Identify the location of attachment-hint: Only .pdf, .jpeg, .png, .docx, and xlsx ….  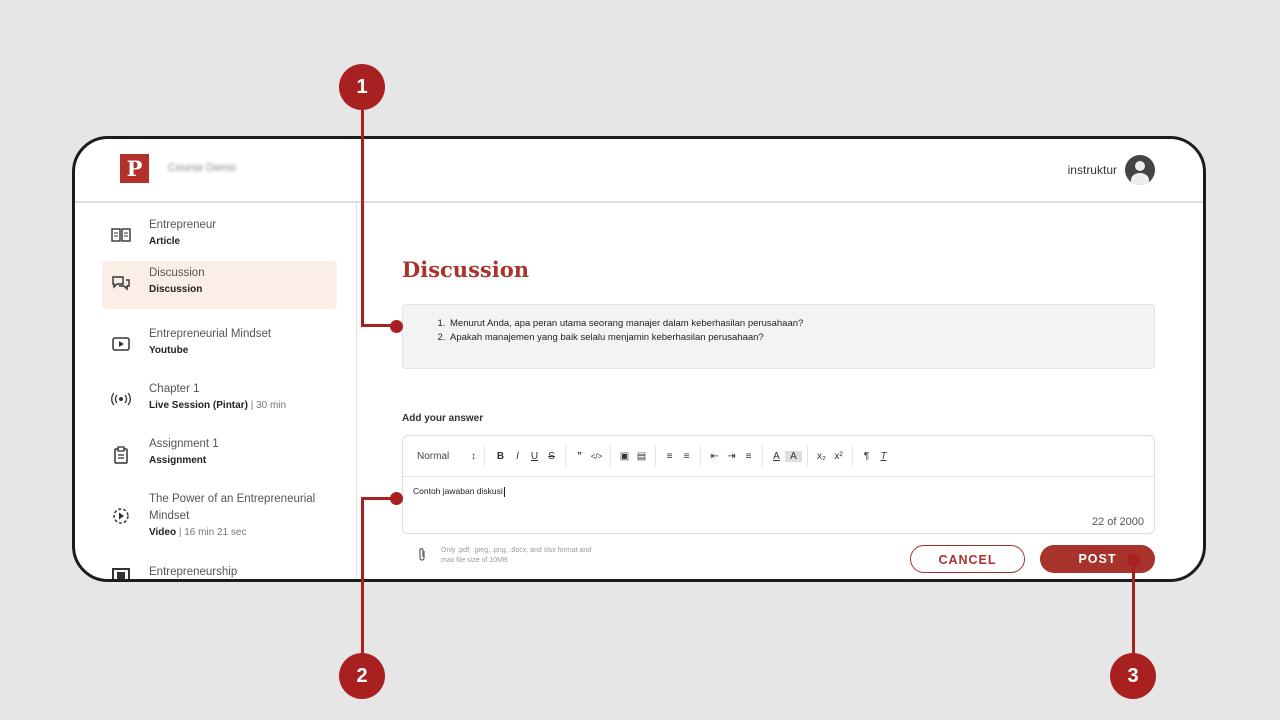
(541, 555).